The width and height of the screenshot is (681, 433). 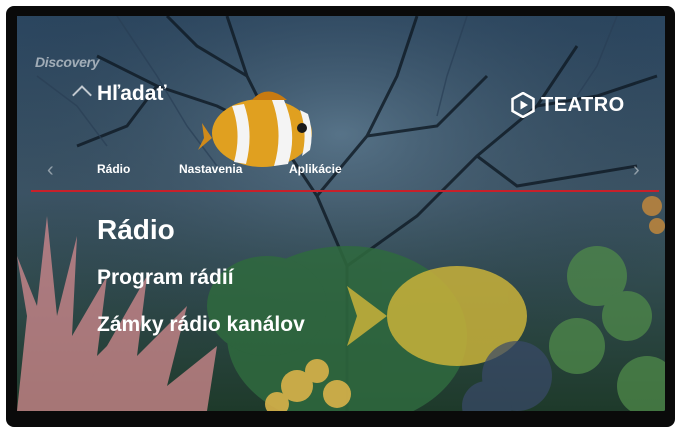 I want to click on brand-name: TEATRO, so click(x=583, y=104).